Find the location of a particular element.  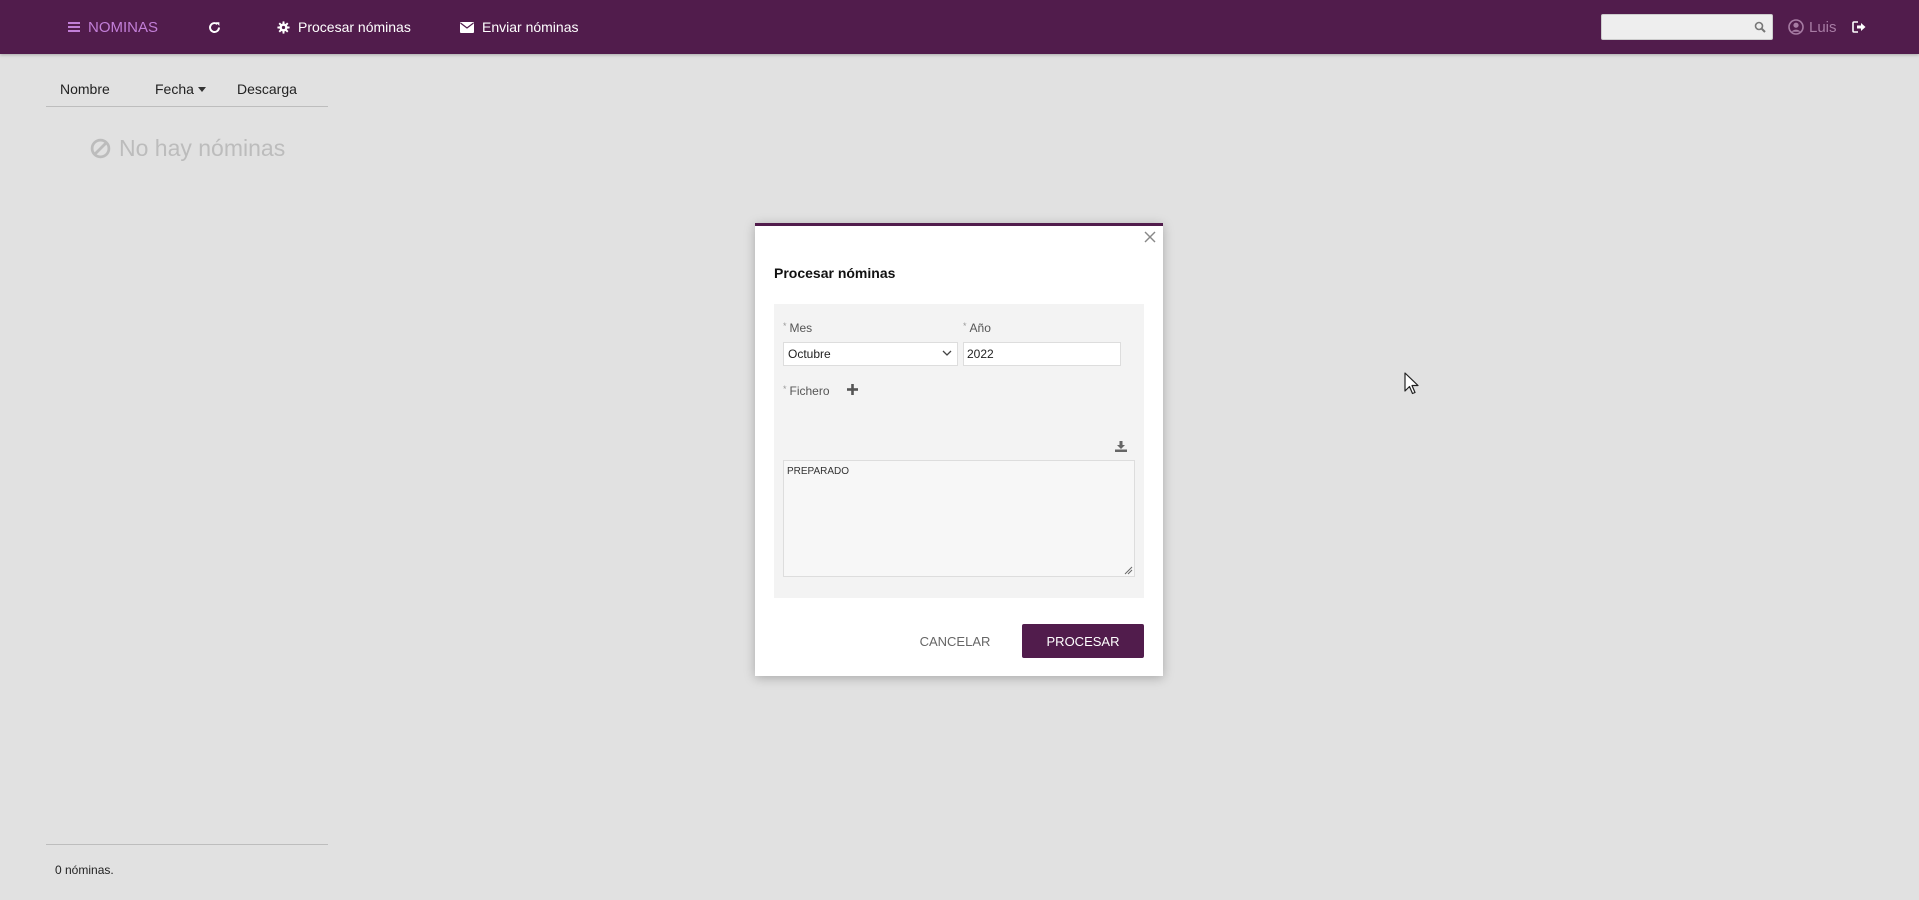

ano-label: * Año is located at coordinates (977, 328).